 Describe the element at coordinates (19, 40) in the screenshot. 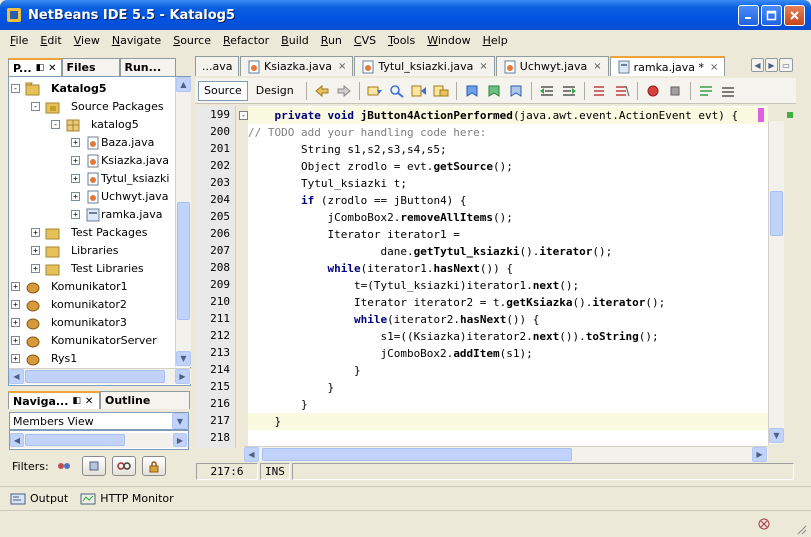

I see `menu-file: File` at that location.